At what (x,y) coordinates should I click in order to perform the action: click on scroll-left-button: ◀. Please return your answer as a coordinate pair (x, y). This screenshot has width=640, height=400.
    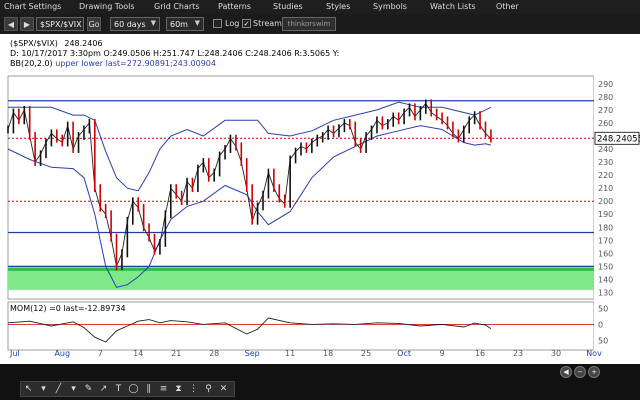
    Looking at the image, I should click on (566, 372).